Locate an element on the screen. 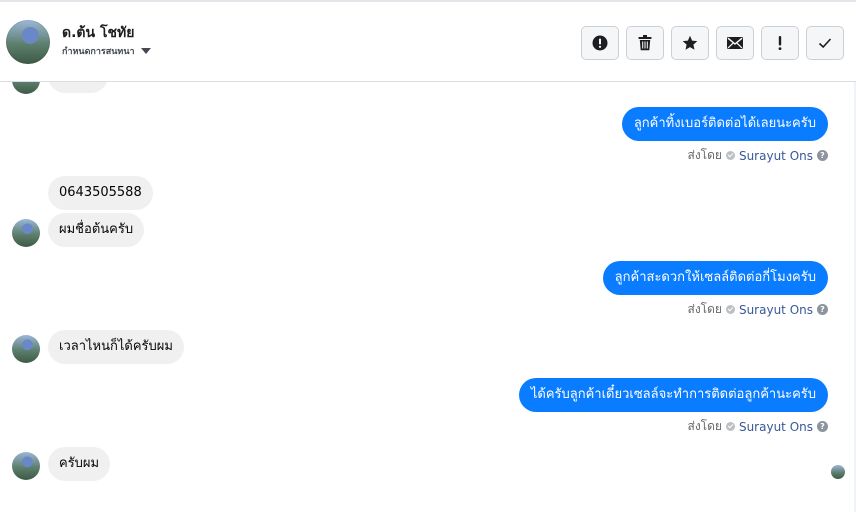 The width and height of the screenshot is (856, 512). incoming-message-bubble: 0643505588 is located at coordinates (100, 193).